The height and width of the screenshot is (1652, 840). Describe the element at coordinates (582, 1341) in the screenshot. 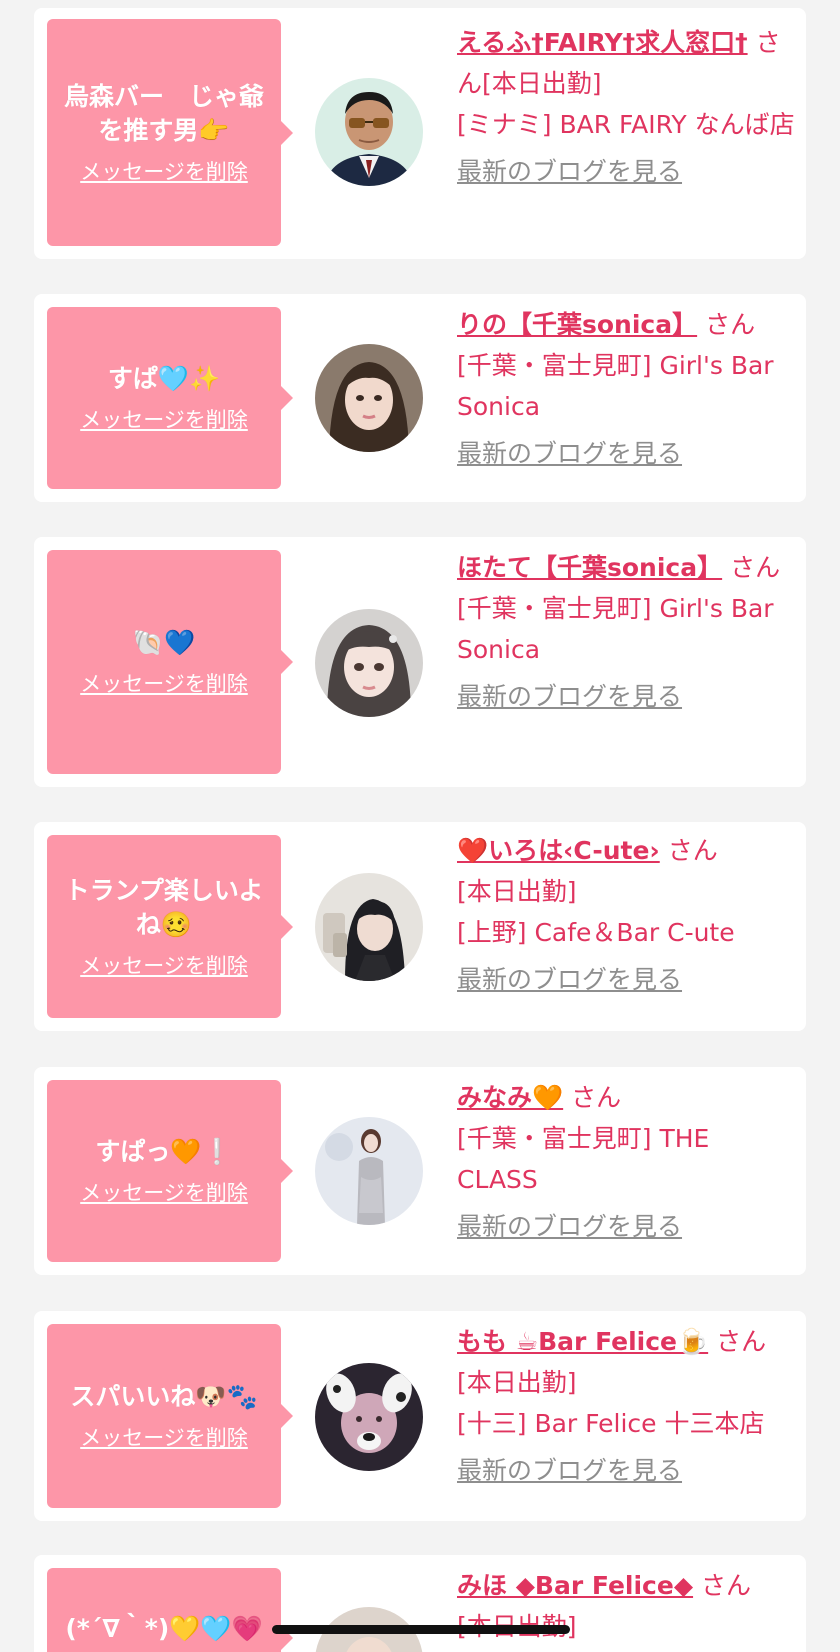

I see `cast-name-link: もも ☕Bar Felice🍺` at that location.